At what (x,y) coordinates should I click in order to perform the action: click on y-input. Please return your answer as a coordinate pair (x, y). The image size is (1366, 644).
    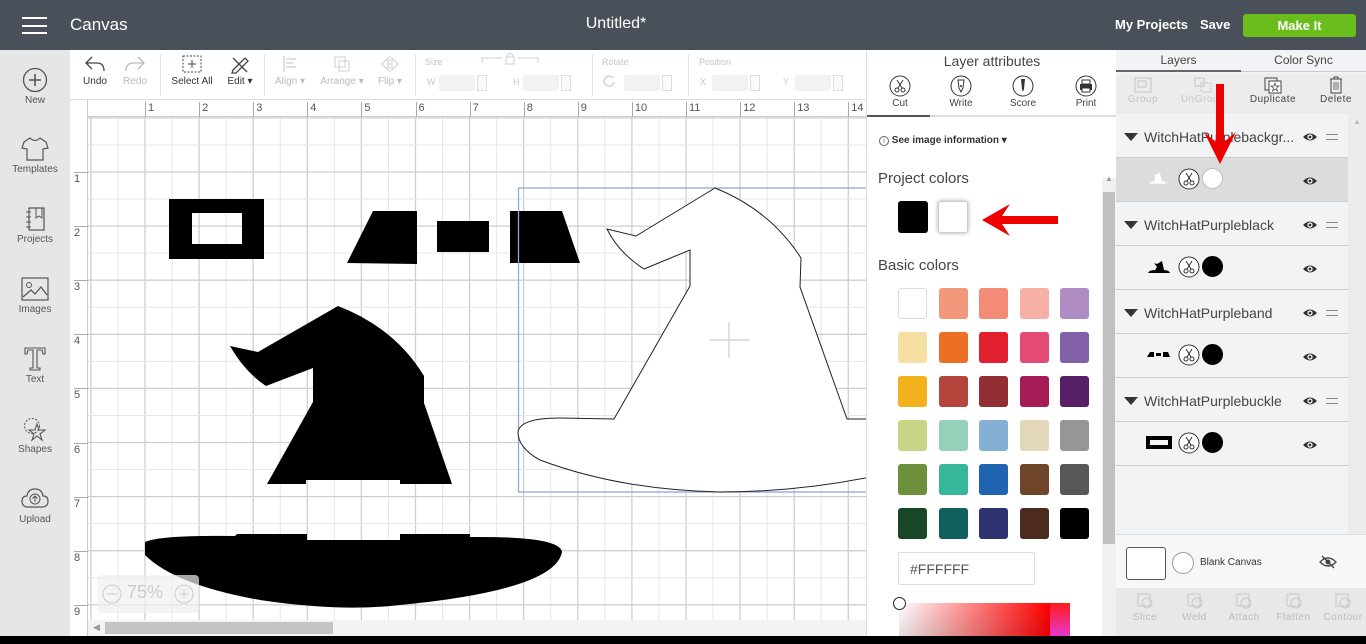
    Looking at the image, I should click on (813, 83).